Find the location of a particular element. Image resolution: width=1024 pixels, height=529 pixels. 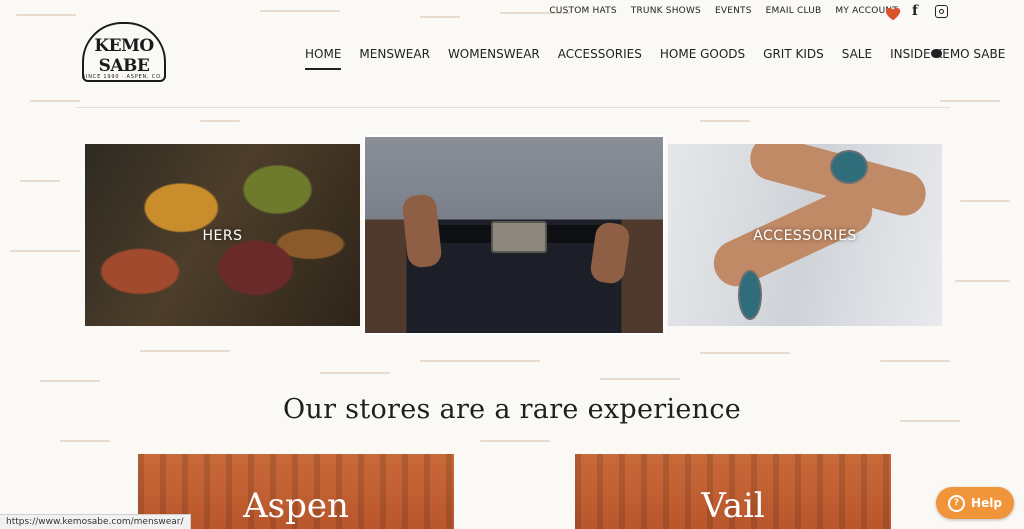

logo-name: KEMO SABE is located at coordinates (124, 56).